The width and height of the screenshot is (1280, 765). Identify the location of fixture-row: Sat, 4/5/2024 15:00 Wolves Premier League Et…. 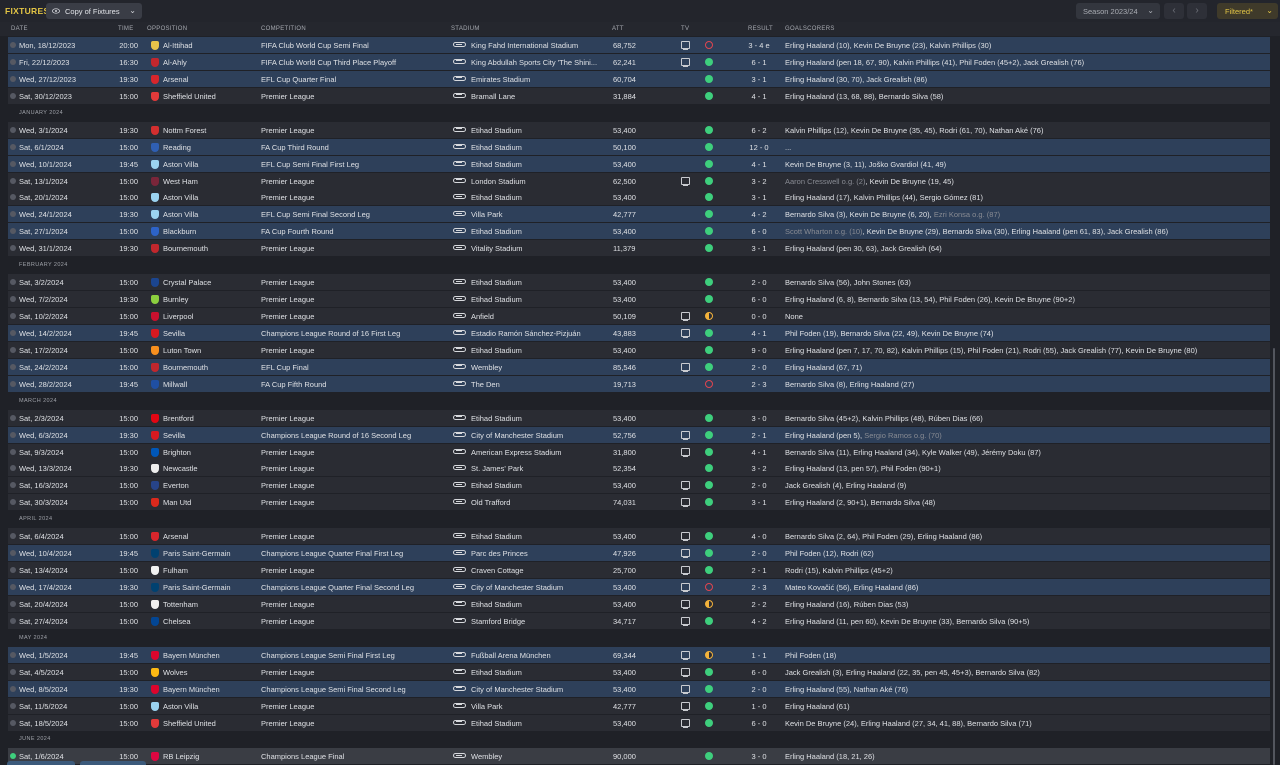
(639, 671).